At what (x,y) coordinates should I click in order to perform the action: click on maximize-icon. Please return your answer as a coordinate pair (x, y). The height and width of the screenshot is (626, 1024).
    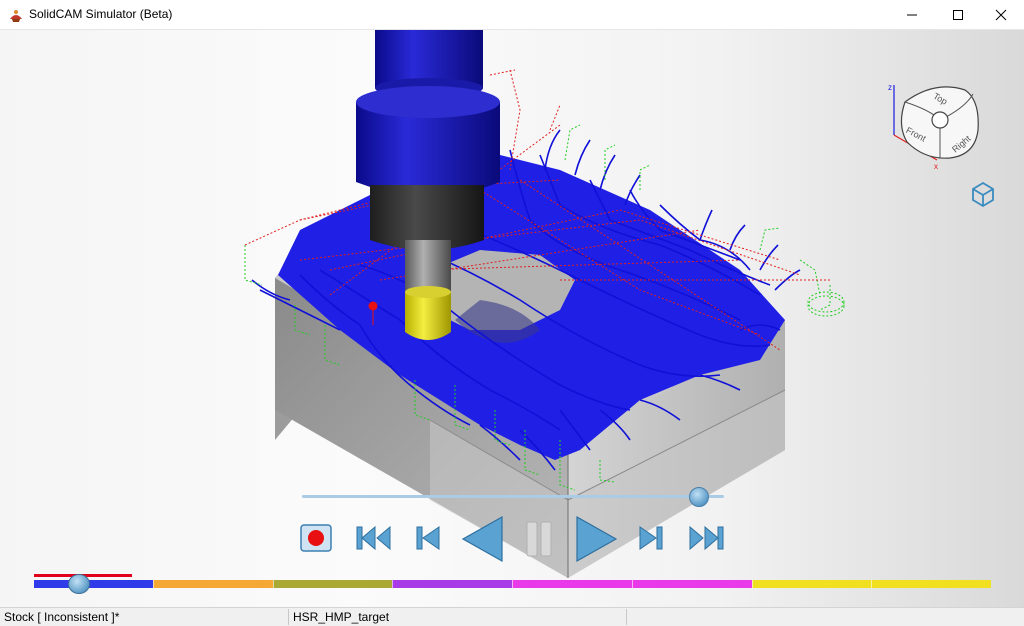
    Looking at the image, I should click on (958, 14).